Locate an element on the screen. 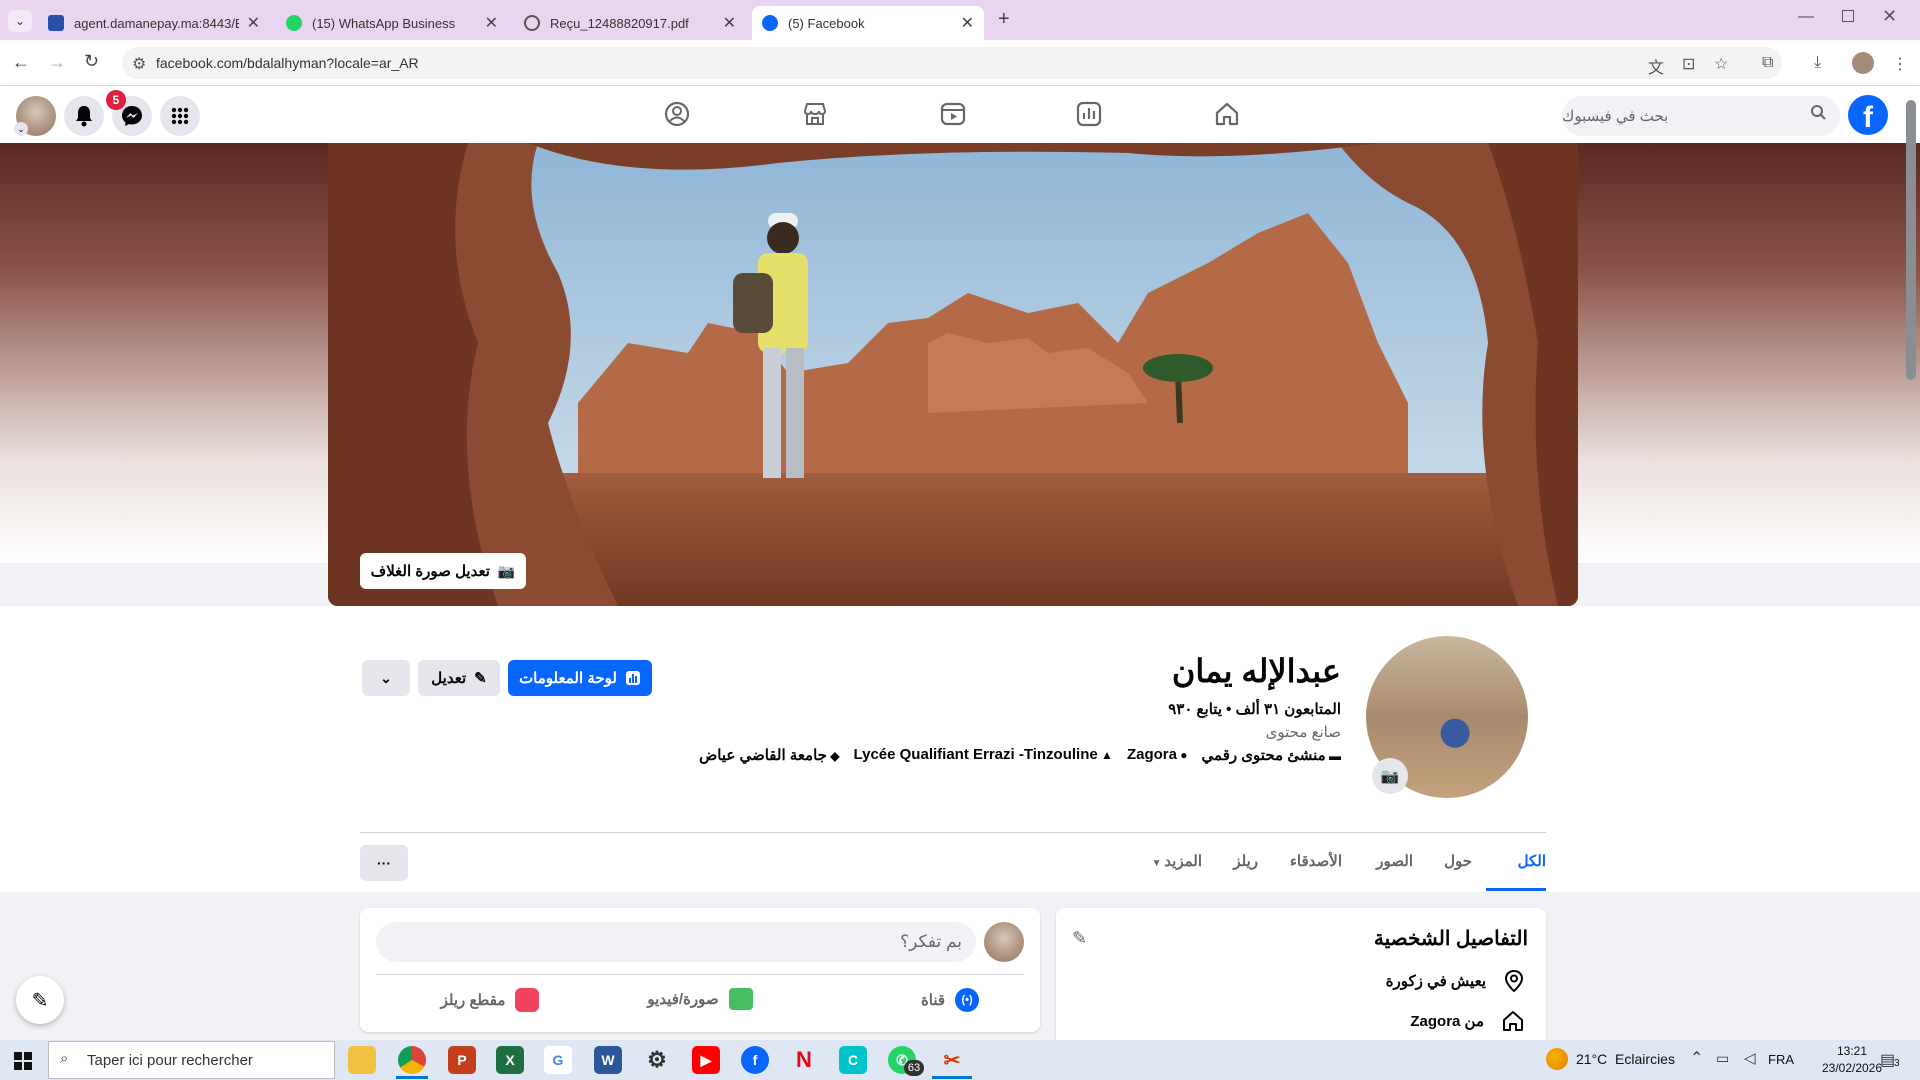 The width and height of the screenshot is (1920, 1080). composer-placeholder: بم تفكر؟ is located at coordinates (931, 941).